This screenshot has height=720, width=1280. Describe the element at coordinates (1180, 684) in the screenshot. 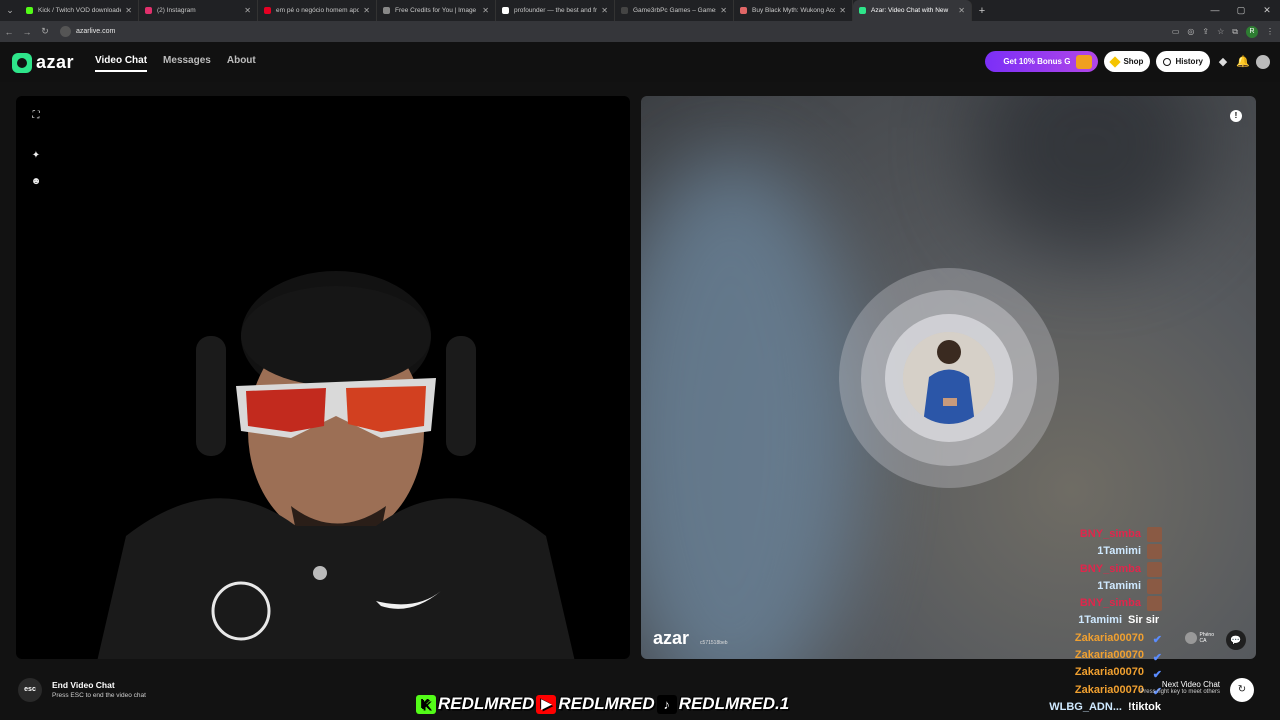

I see `next-video-chat-title: Next Video Chat` at that location.